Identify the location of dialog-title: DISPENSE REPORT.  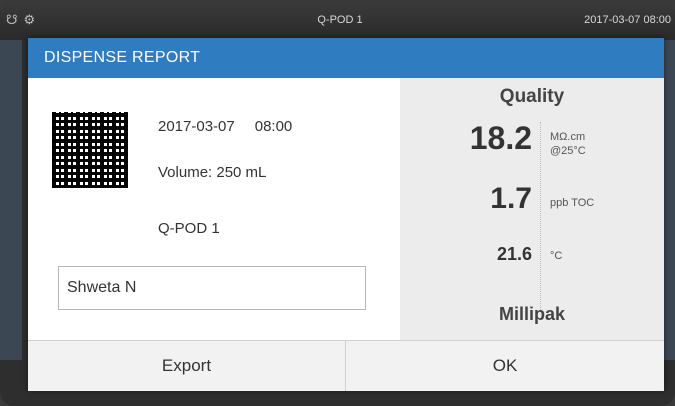
(346, 58).